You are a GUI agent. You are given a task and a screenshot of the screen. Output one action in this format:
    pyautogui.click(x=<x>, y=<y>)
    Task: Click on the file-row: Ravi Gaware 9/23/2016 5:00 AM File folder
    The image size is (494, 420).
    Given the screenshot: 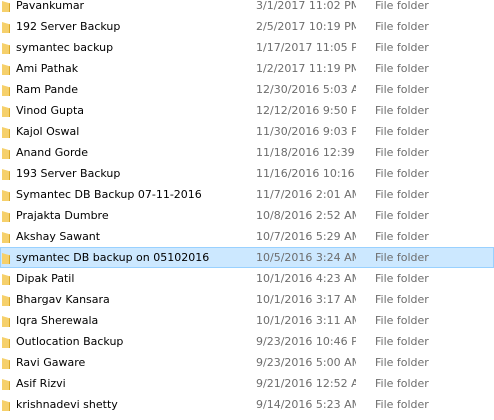 What is the action you would take?
    pyautogui.click(x=247, y=362)
    